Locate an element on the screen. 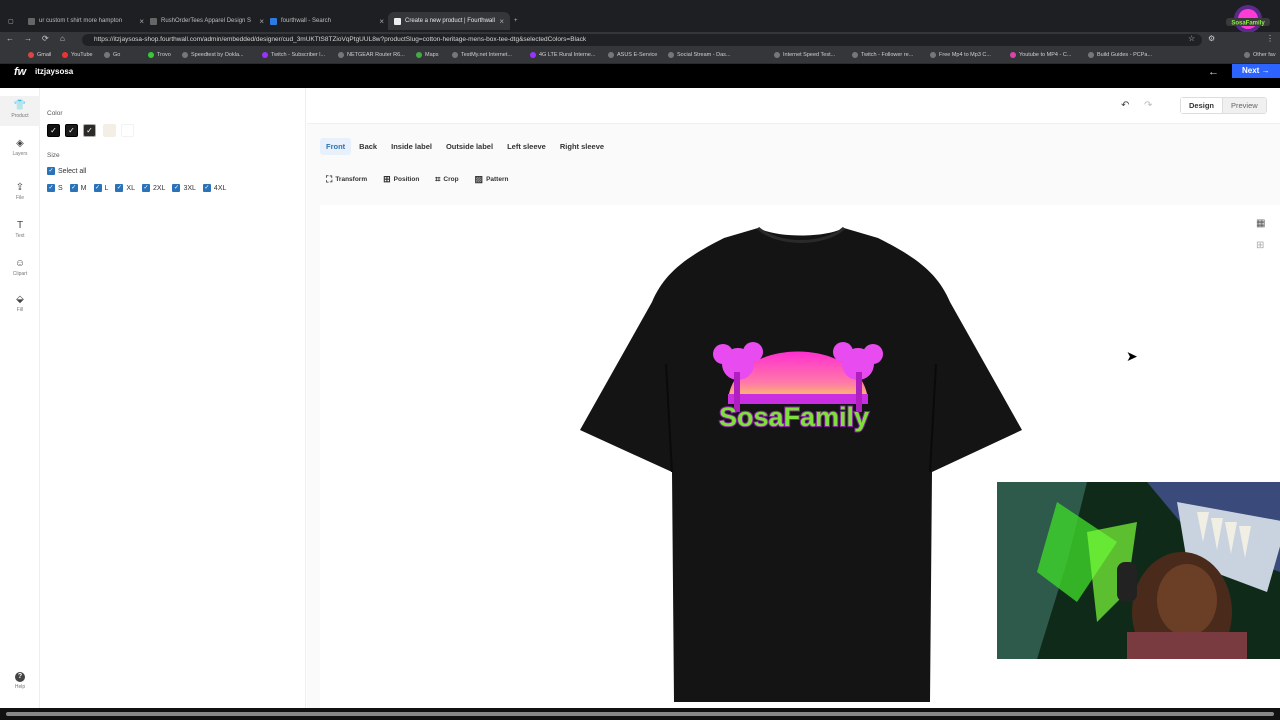  tab-right-sleeve: Right sleeve is located at coordinates (582, 146).